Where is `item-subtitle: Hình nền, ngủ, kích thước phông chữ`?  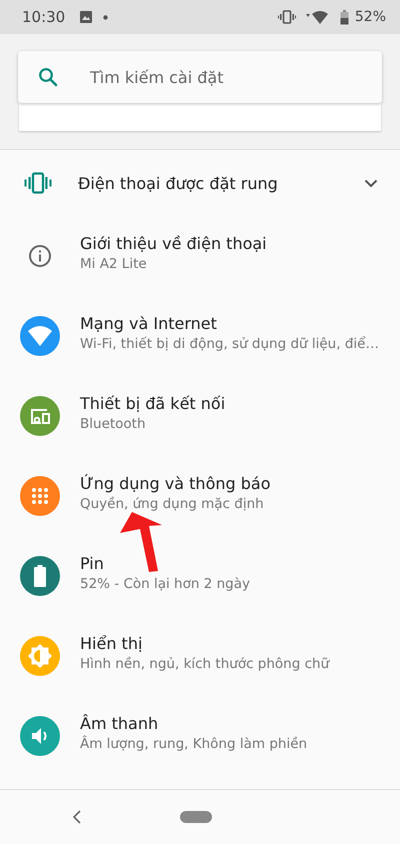 item-subtitle: Hình nền, ngủ, kích thước phông chữ is located at coordinates (205, 664).